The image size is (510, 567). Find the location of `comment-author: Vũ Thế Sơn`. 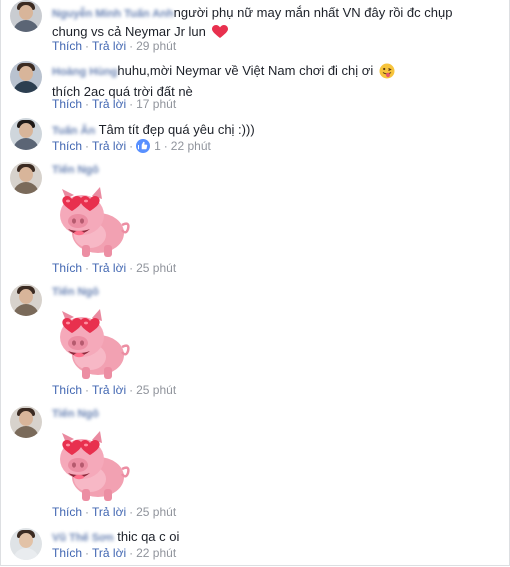

comment-author: Vũ Thế Sơn is located at coordinates (83, 538).